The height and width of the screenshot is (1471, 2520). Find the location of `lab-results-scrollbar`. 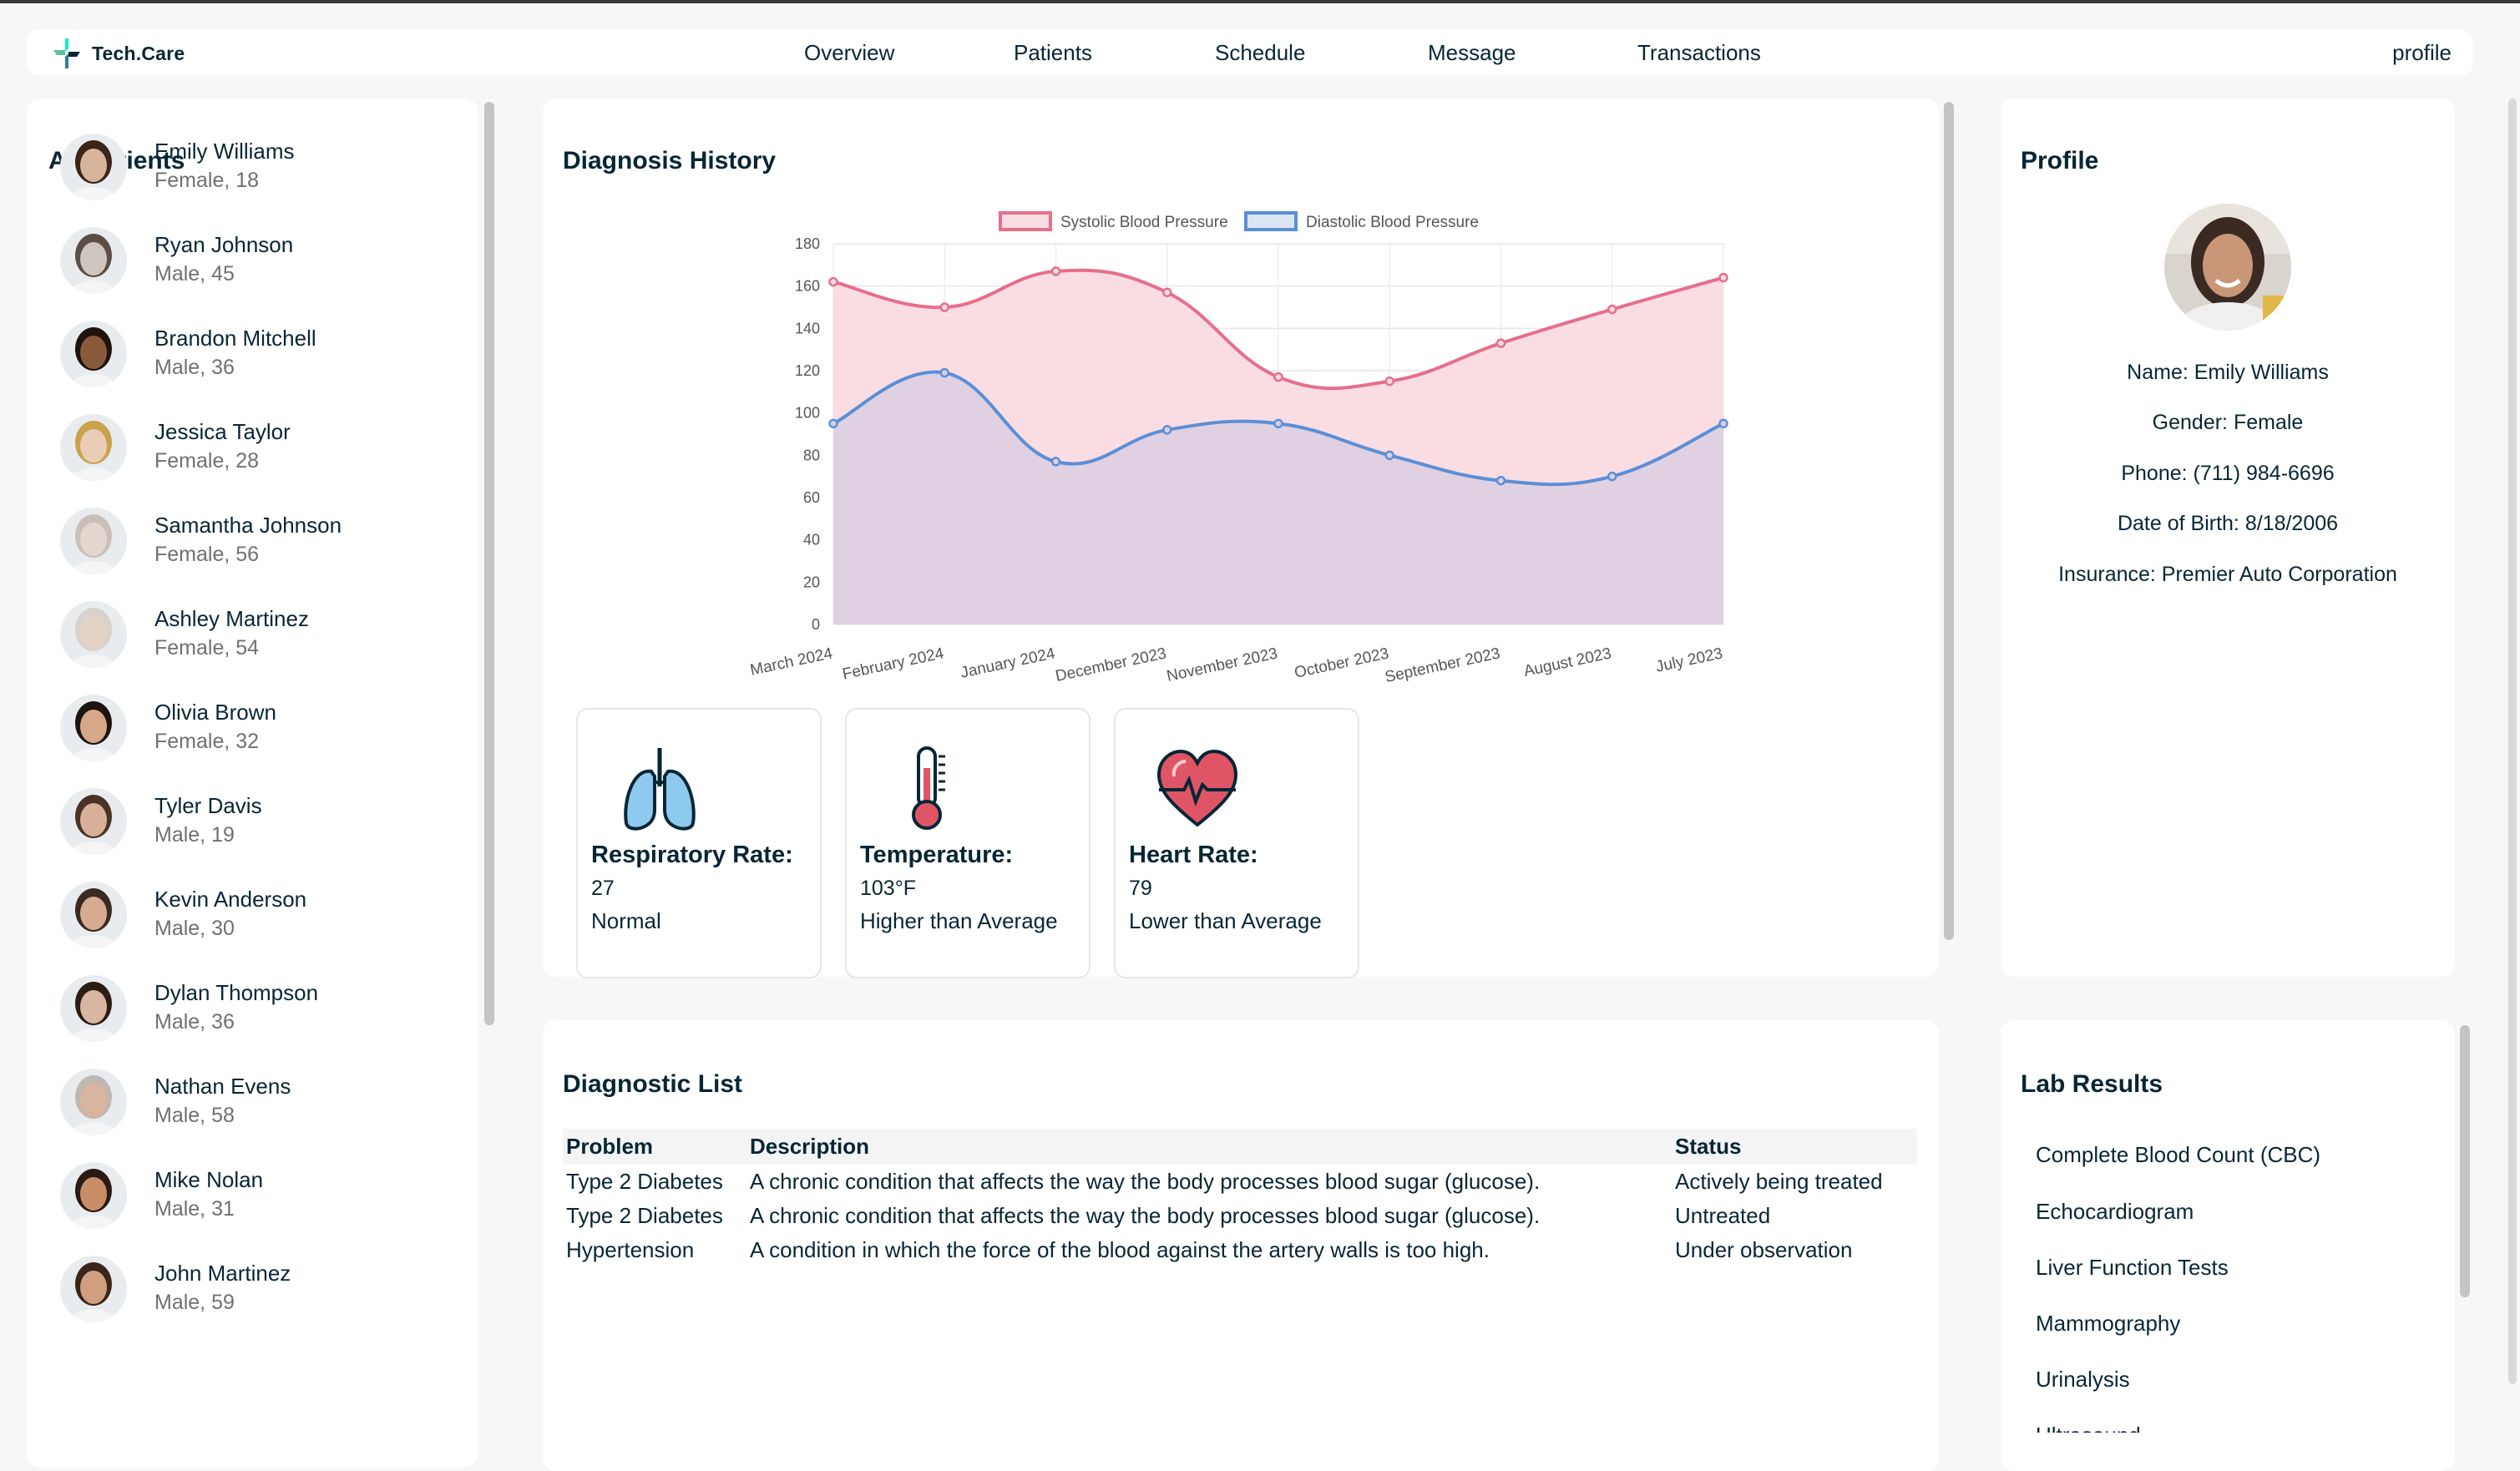

lab-results-scrollbar is located at coordinates (2465, 1161).